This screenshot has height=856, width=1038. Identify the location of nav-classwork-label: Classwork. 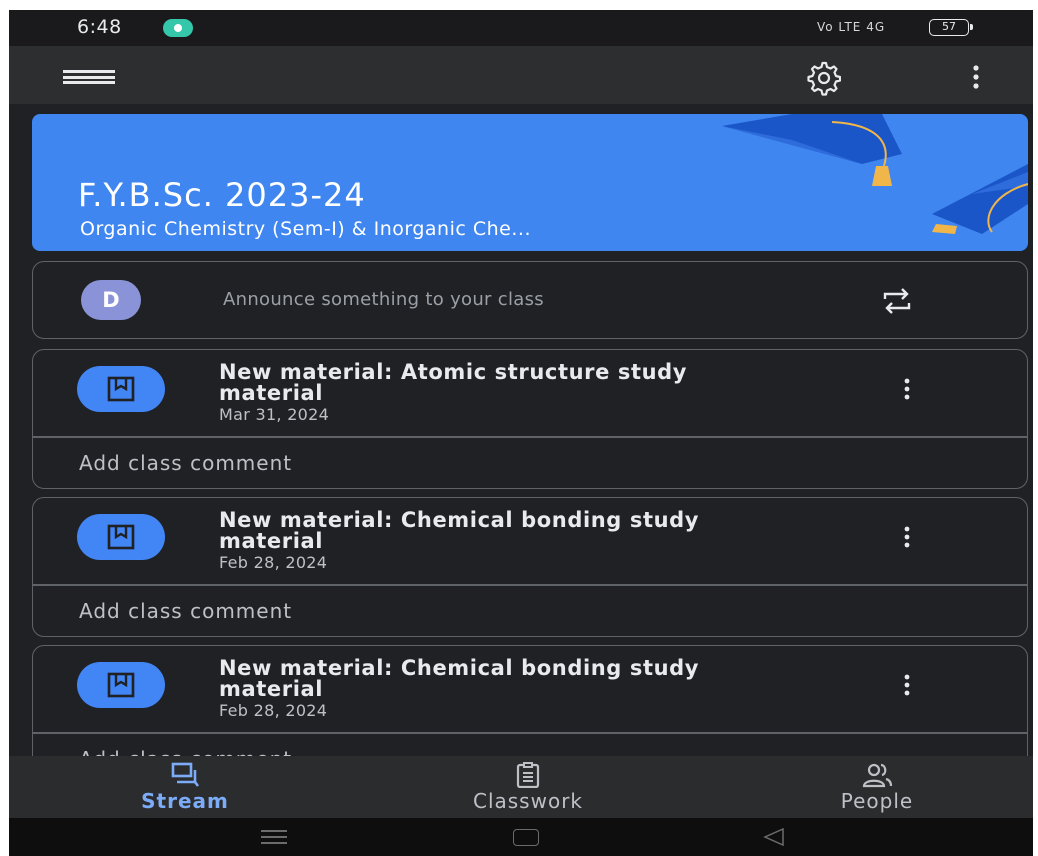
(527, 801).